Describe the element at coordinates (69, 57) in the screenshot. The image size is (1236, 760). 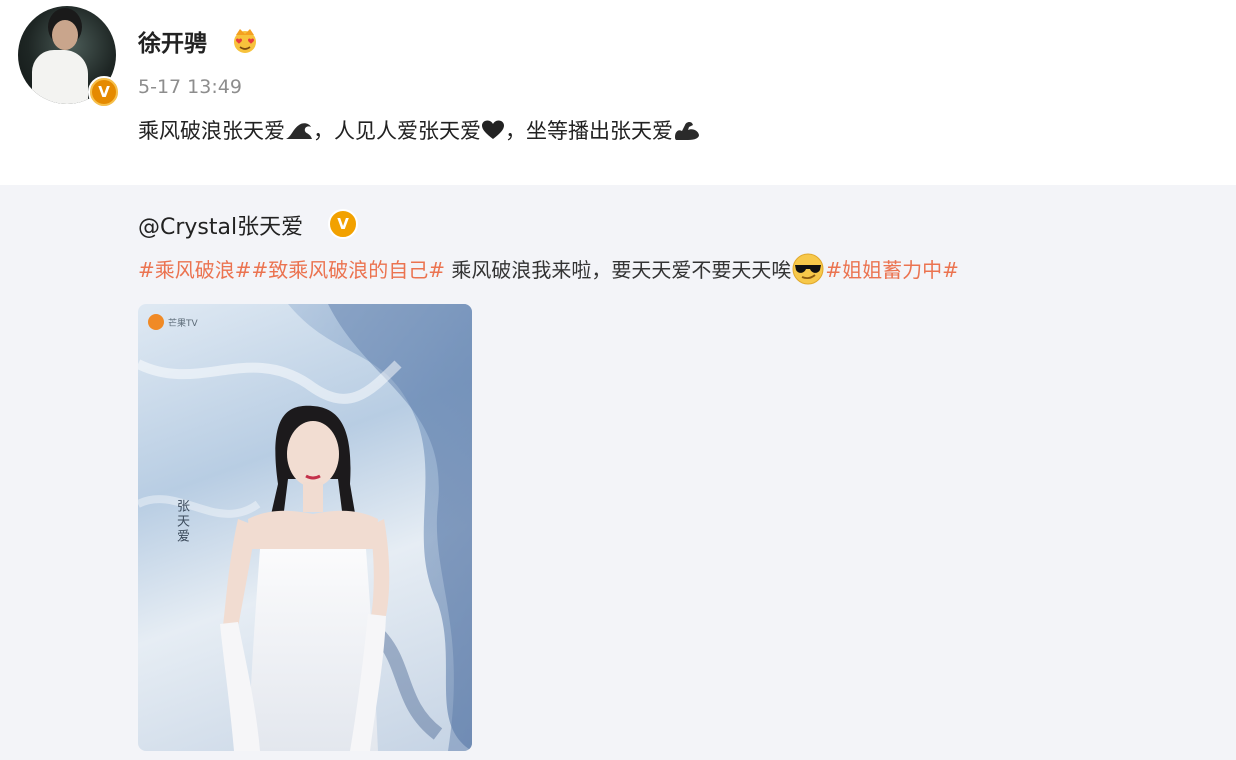
I see `avatar: V` at that location.